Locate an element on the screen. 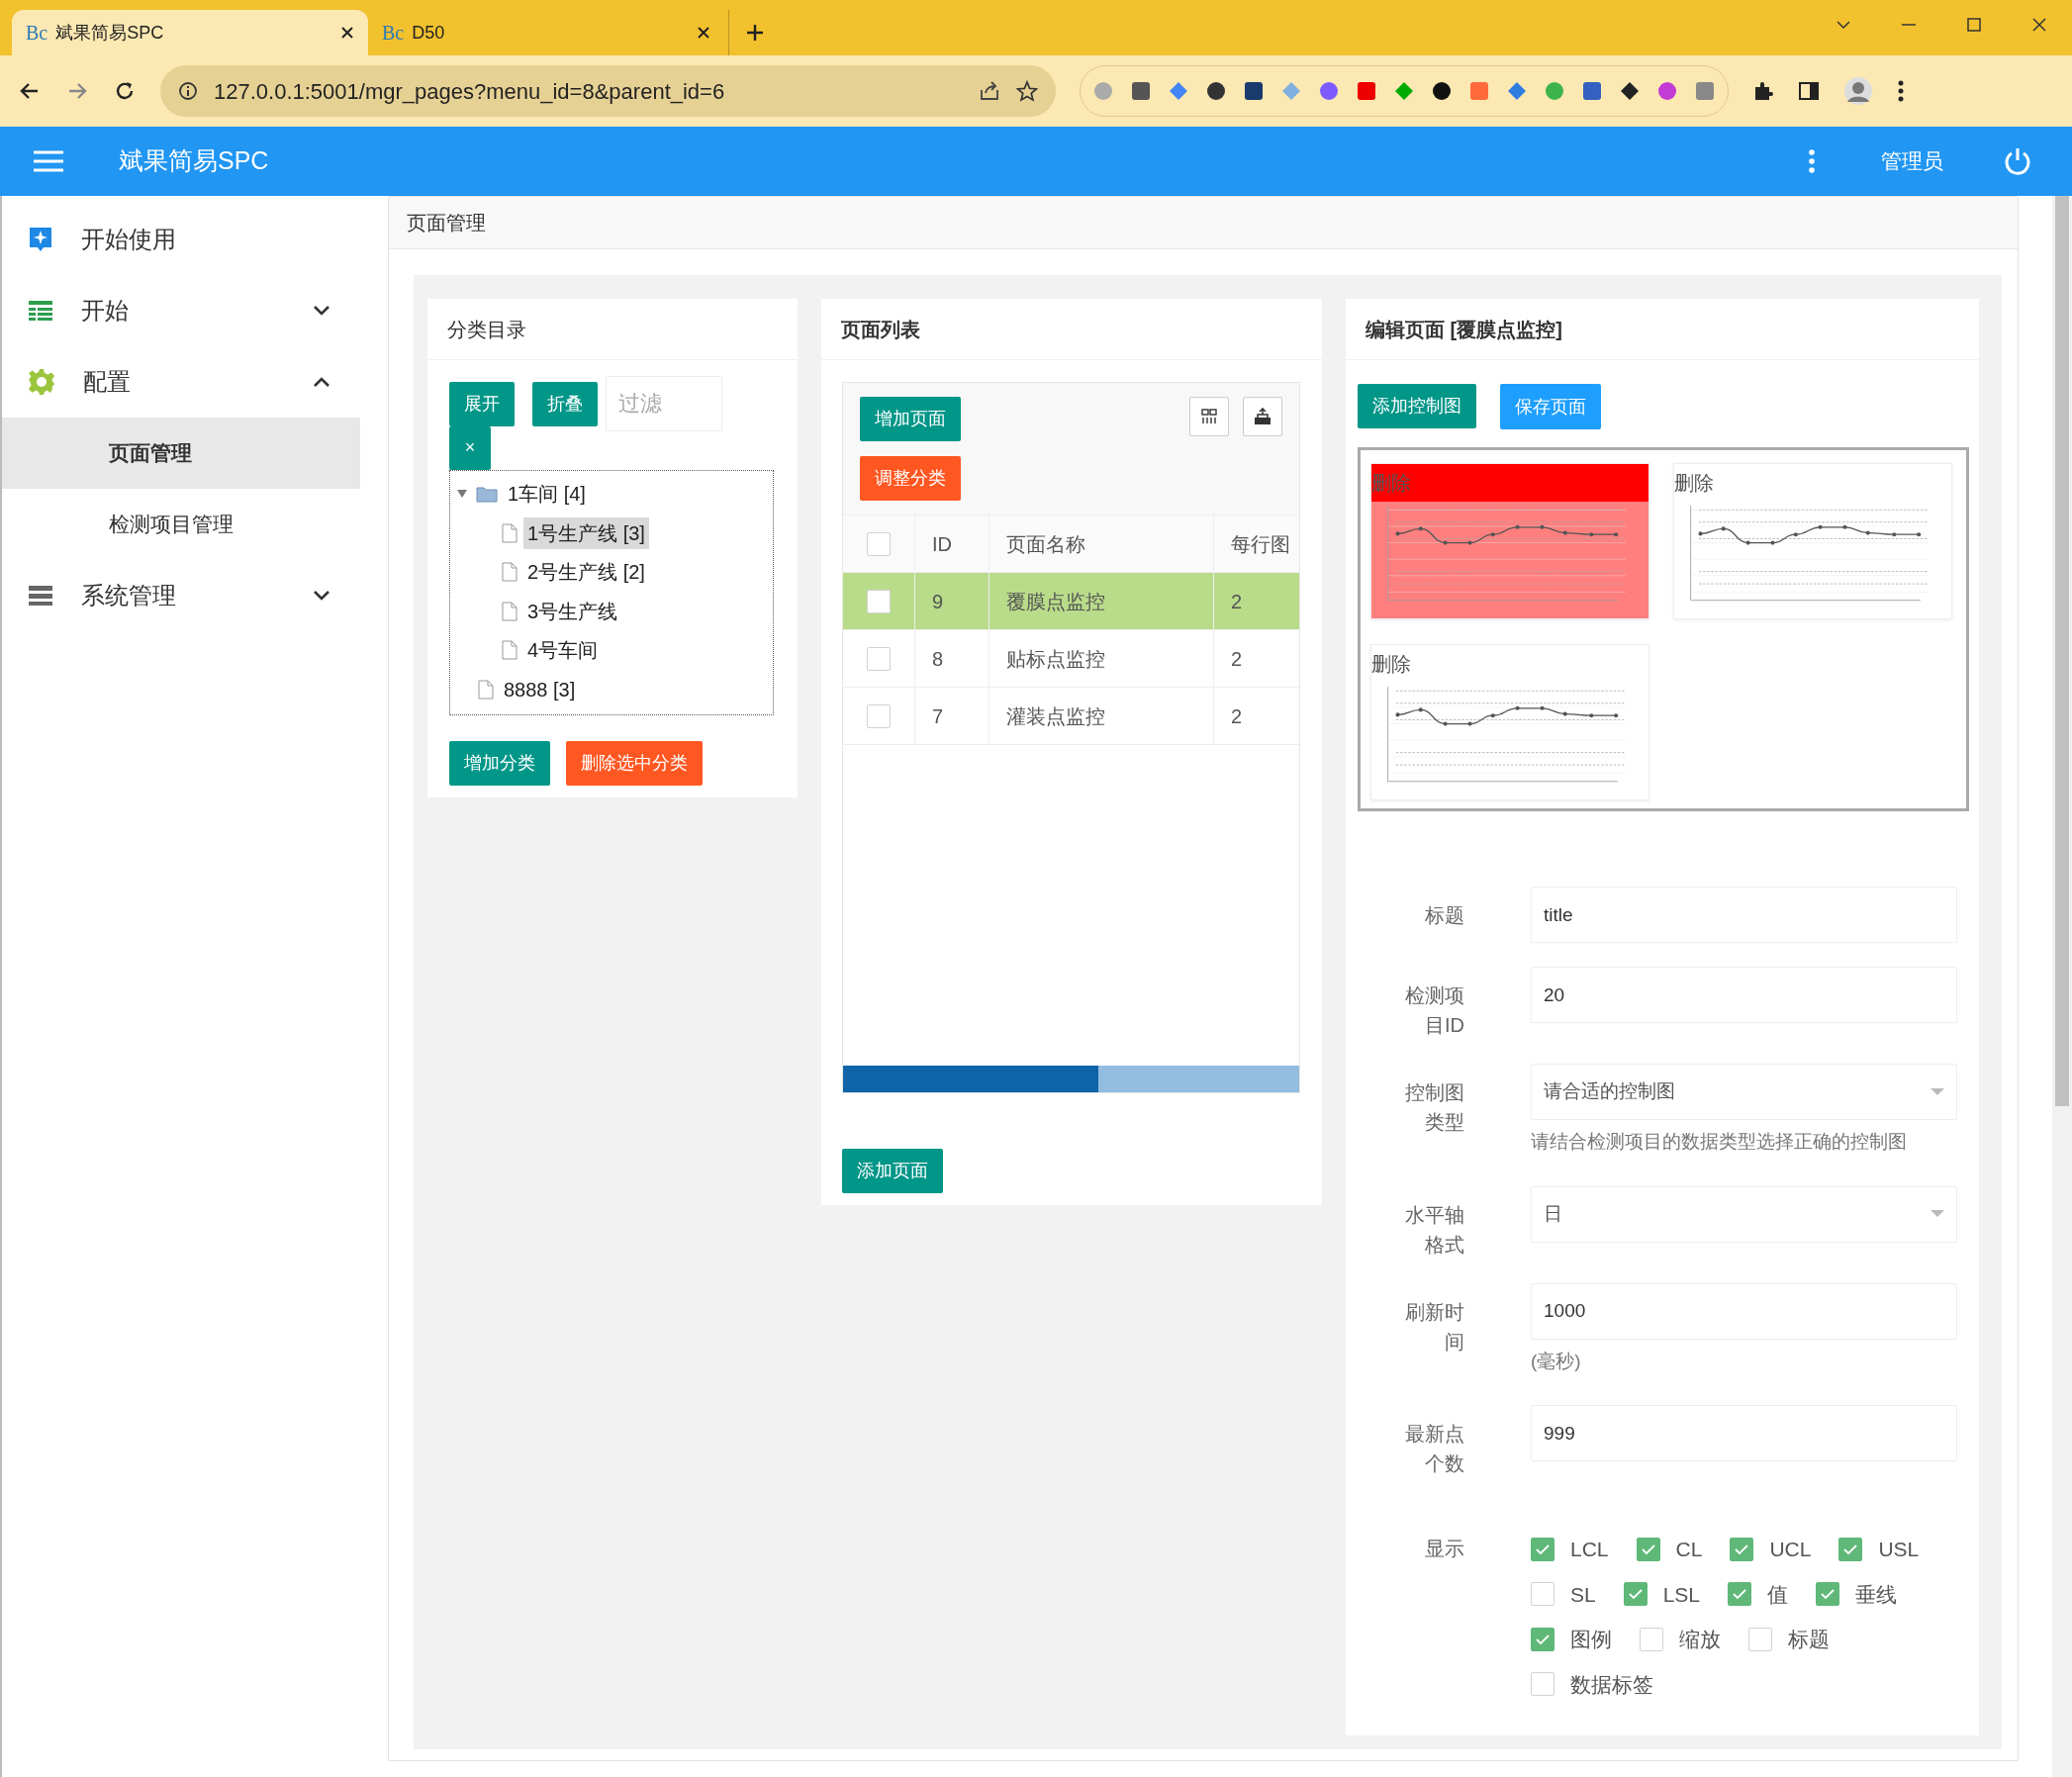  field-label: 最新点个数 is located at coordinates (1434, 1449).